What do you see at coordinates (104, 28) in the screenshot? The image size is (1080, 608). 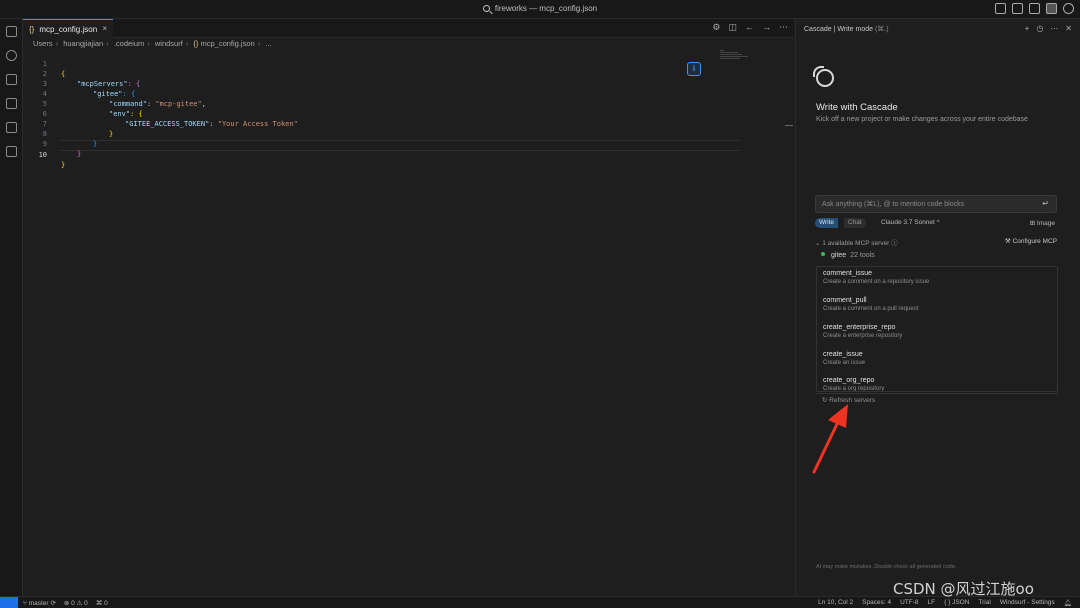 I see `close-tab-icon: ×` at bounding box center [104, 28].